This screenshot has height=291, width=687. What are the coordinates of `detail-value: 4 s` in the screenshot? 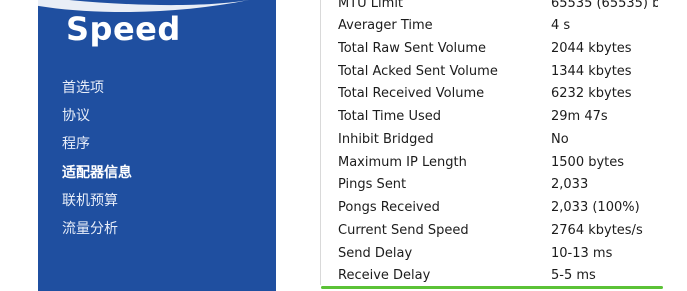 It's located at (561, 25).